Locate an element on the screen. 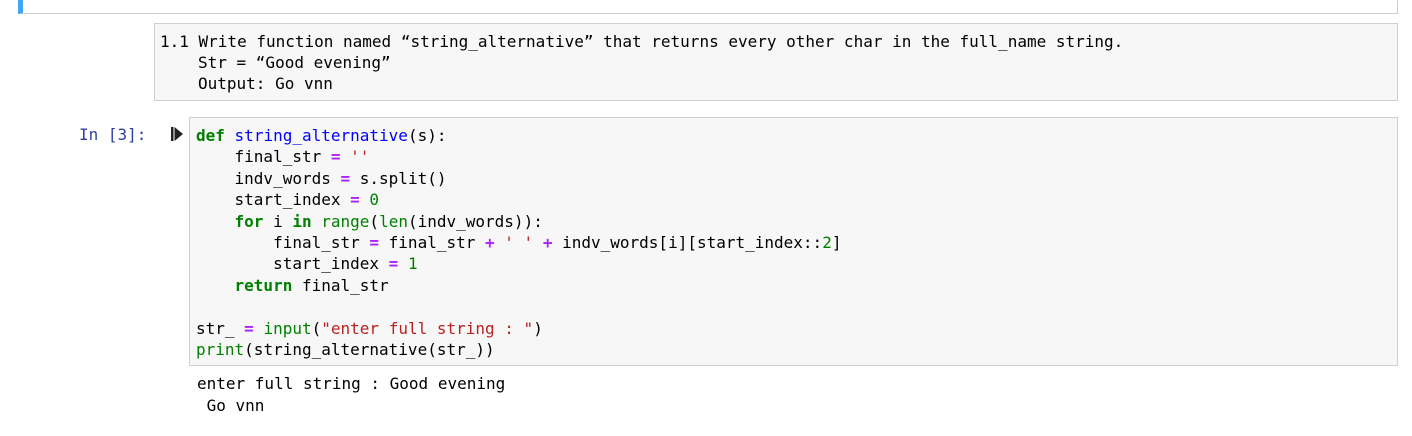 This screenshot has width=1412, height=436. string-literal: "enter full string : " is located at coordinates (427, 328).